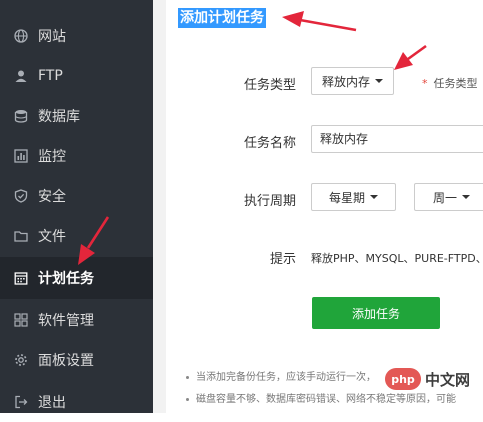 This screenshot has width=483, height=422. I want to click on sidebar-item-scheduled-tasks: 计划任务, so click(76, 278).